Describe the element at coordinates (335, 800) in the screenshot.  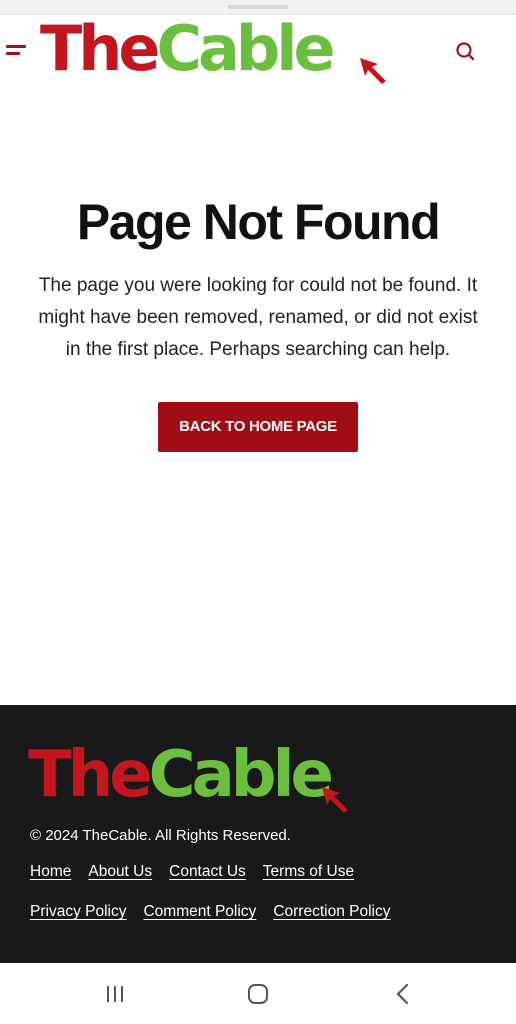
I see `footer-logo-cursor-icon` at that location.